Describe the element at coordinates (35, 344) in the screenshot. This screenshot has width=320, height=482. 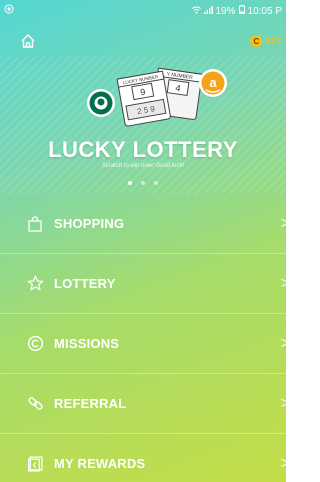
I see `copyright-circle-icon` at that location.